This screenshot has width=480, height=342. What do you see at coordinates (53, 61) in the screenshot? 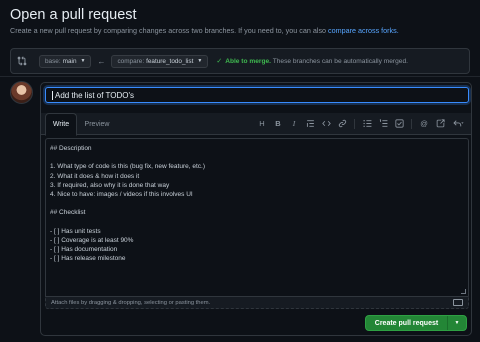
I see `base-label: base:` at bounding box center [53, 61].